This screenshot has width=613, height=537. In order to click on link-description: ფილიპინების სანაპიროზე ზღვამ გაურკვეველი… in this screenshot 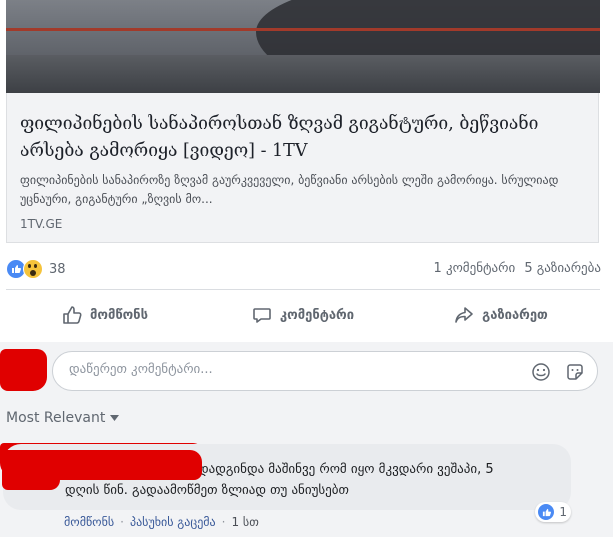, I will do `click(289, 189)`.